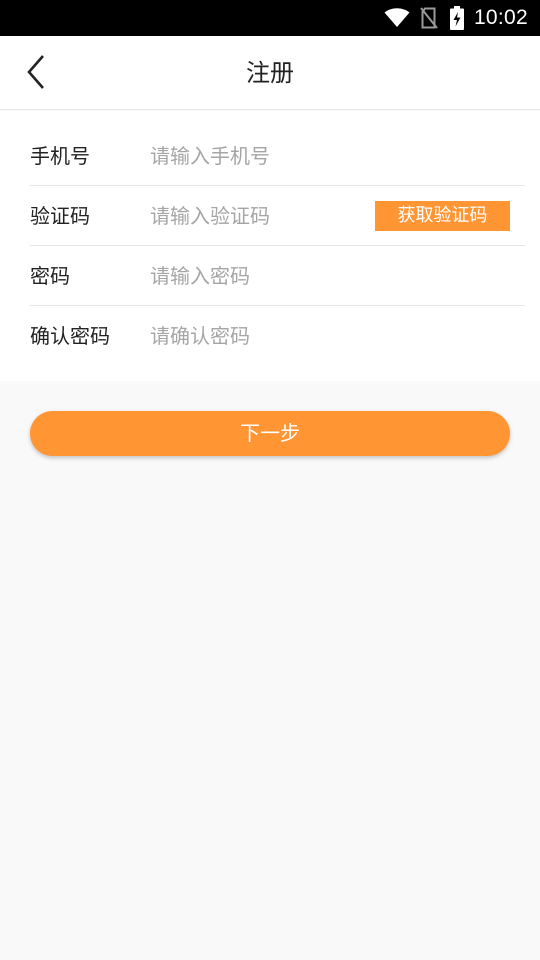 This screenshot has height=960, width=540. I want to click on code-row: 验证码 获取验证码, so click(277, 216).